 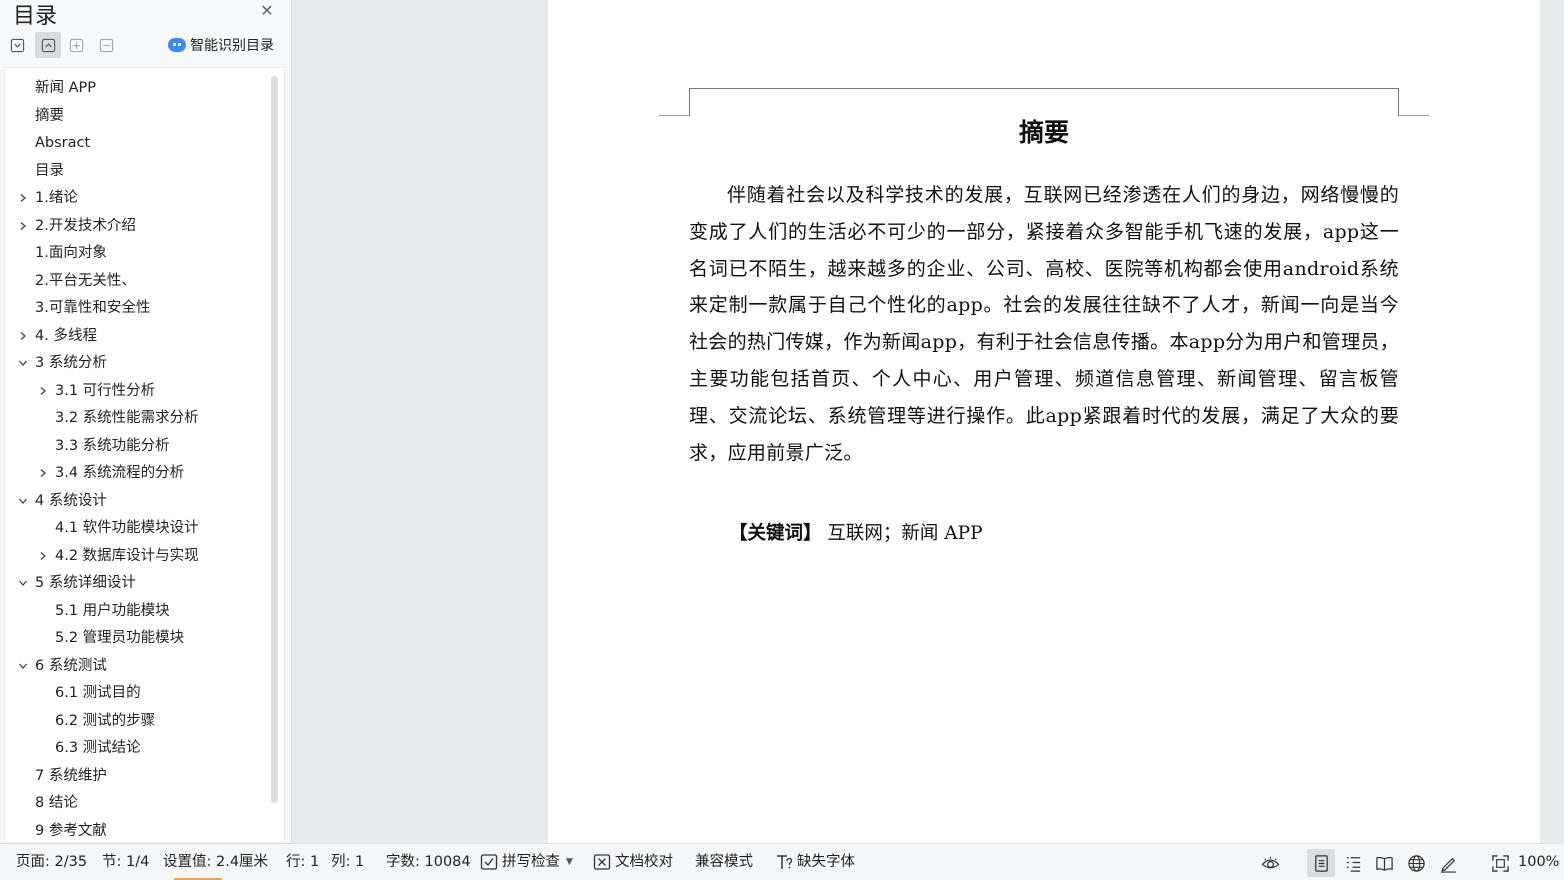 I want to click on toc-item: 3.1 可行性分析, so click(x=105, y=391).